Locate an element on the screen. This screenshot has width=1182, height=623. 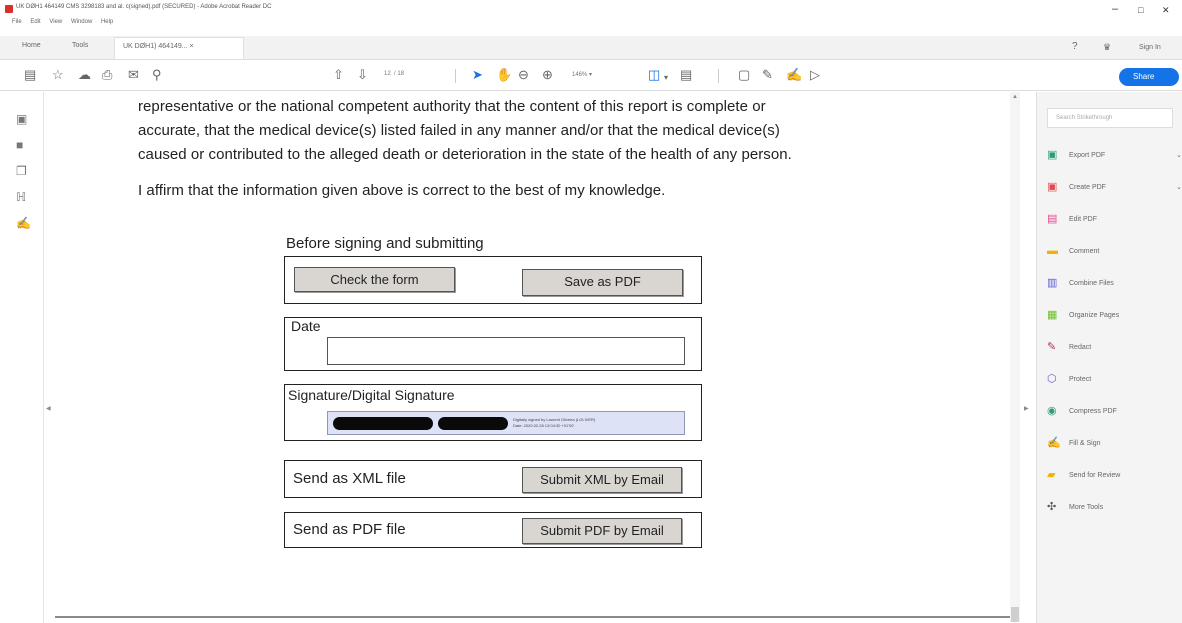
scroll-up-icon: ▲ is located at coordinates (1015, 97).